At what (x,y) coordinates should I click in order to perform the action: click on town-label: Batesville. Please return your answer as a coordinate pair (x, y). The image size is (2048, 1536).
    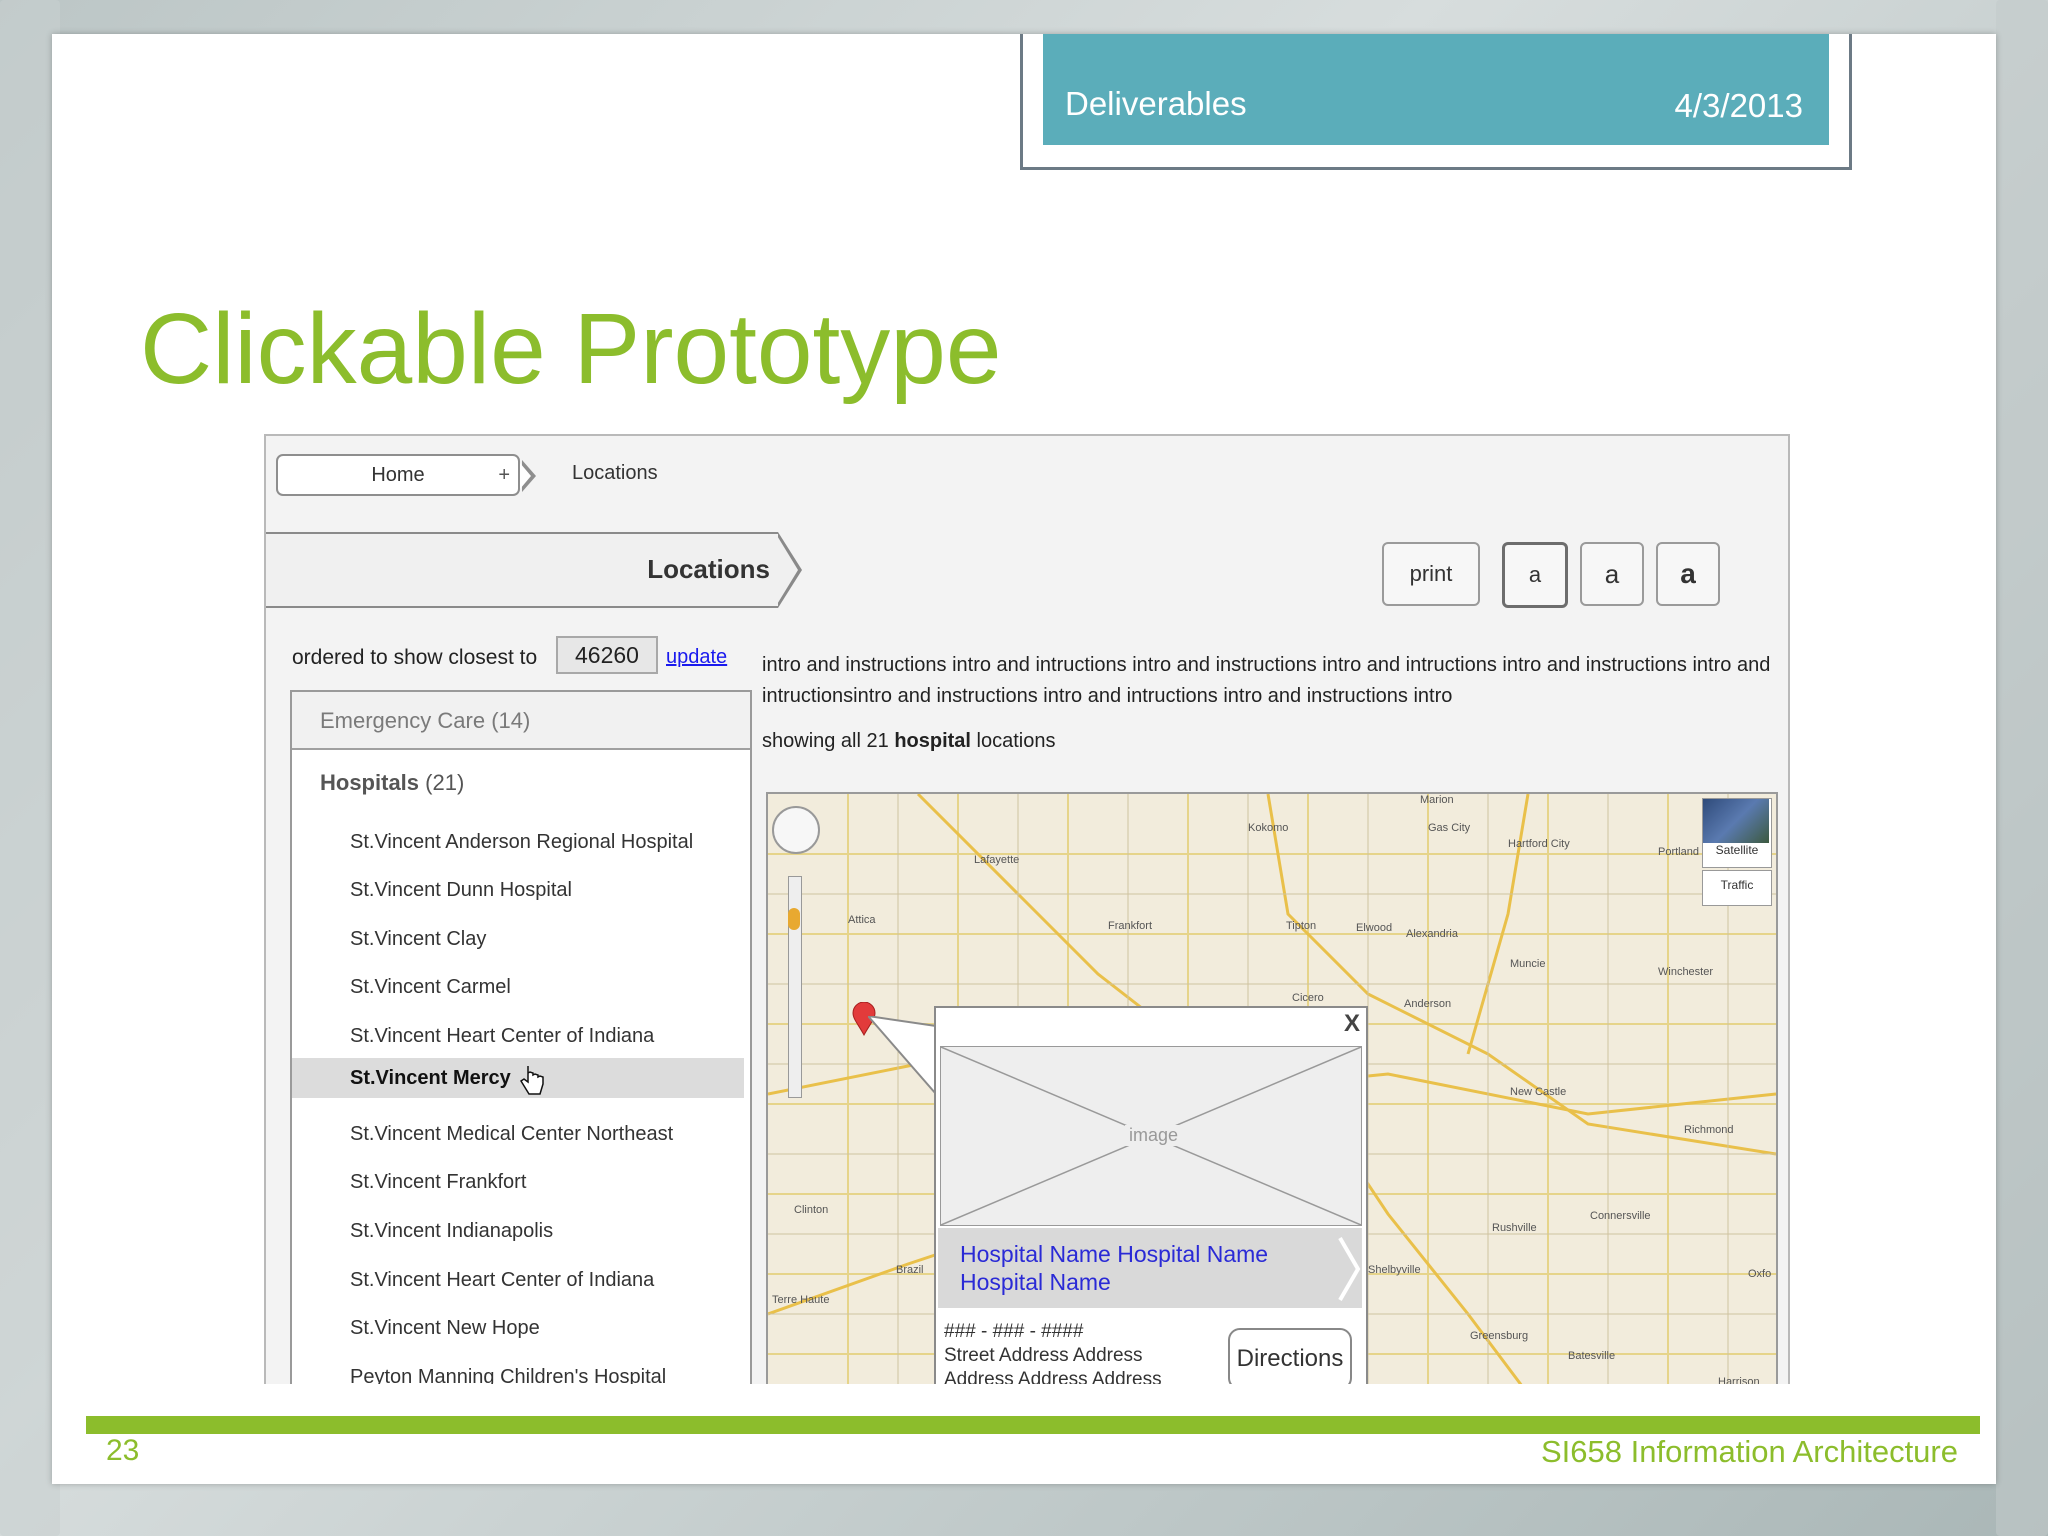
    Looking at the image, I should click on (1592, 1356).